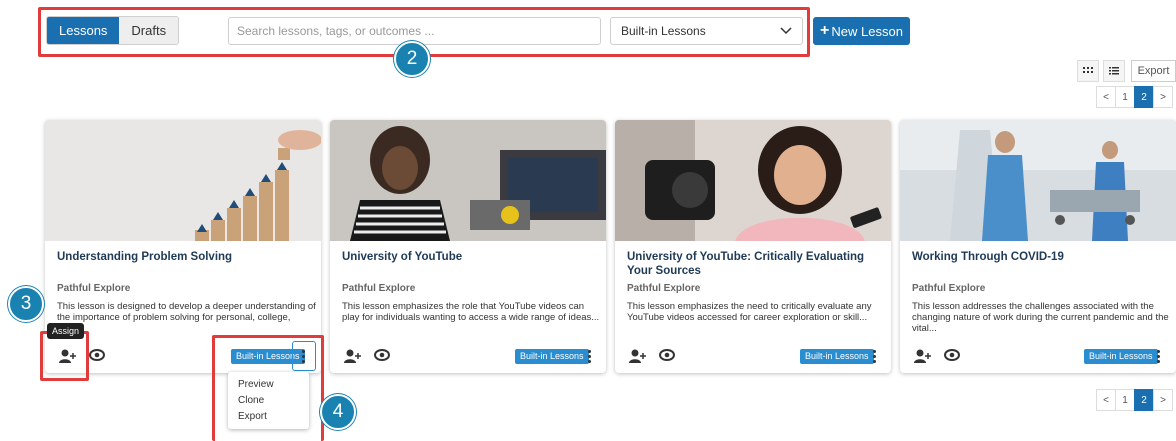  What do you see at coordinates (867, 31) in the screenshot?
I see `new-lesson-label: New Lesson` at bounding box center [867, 31].